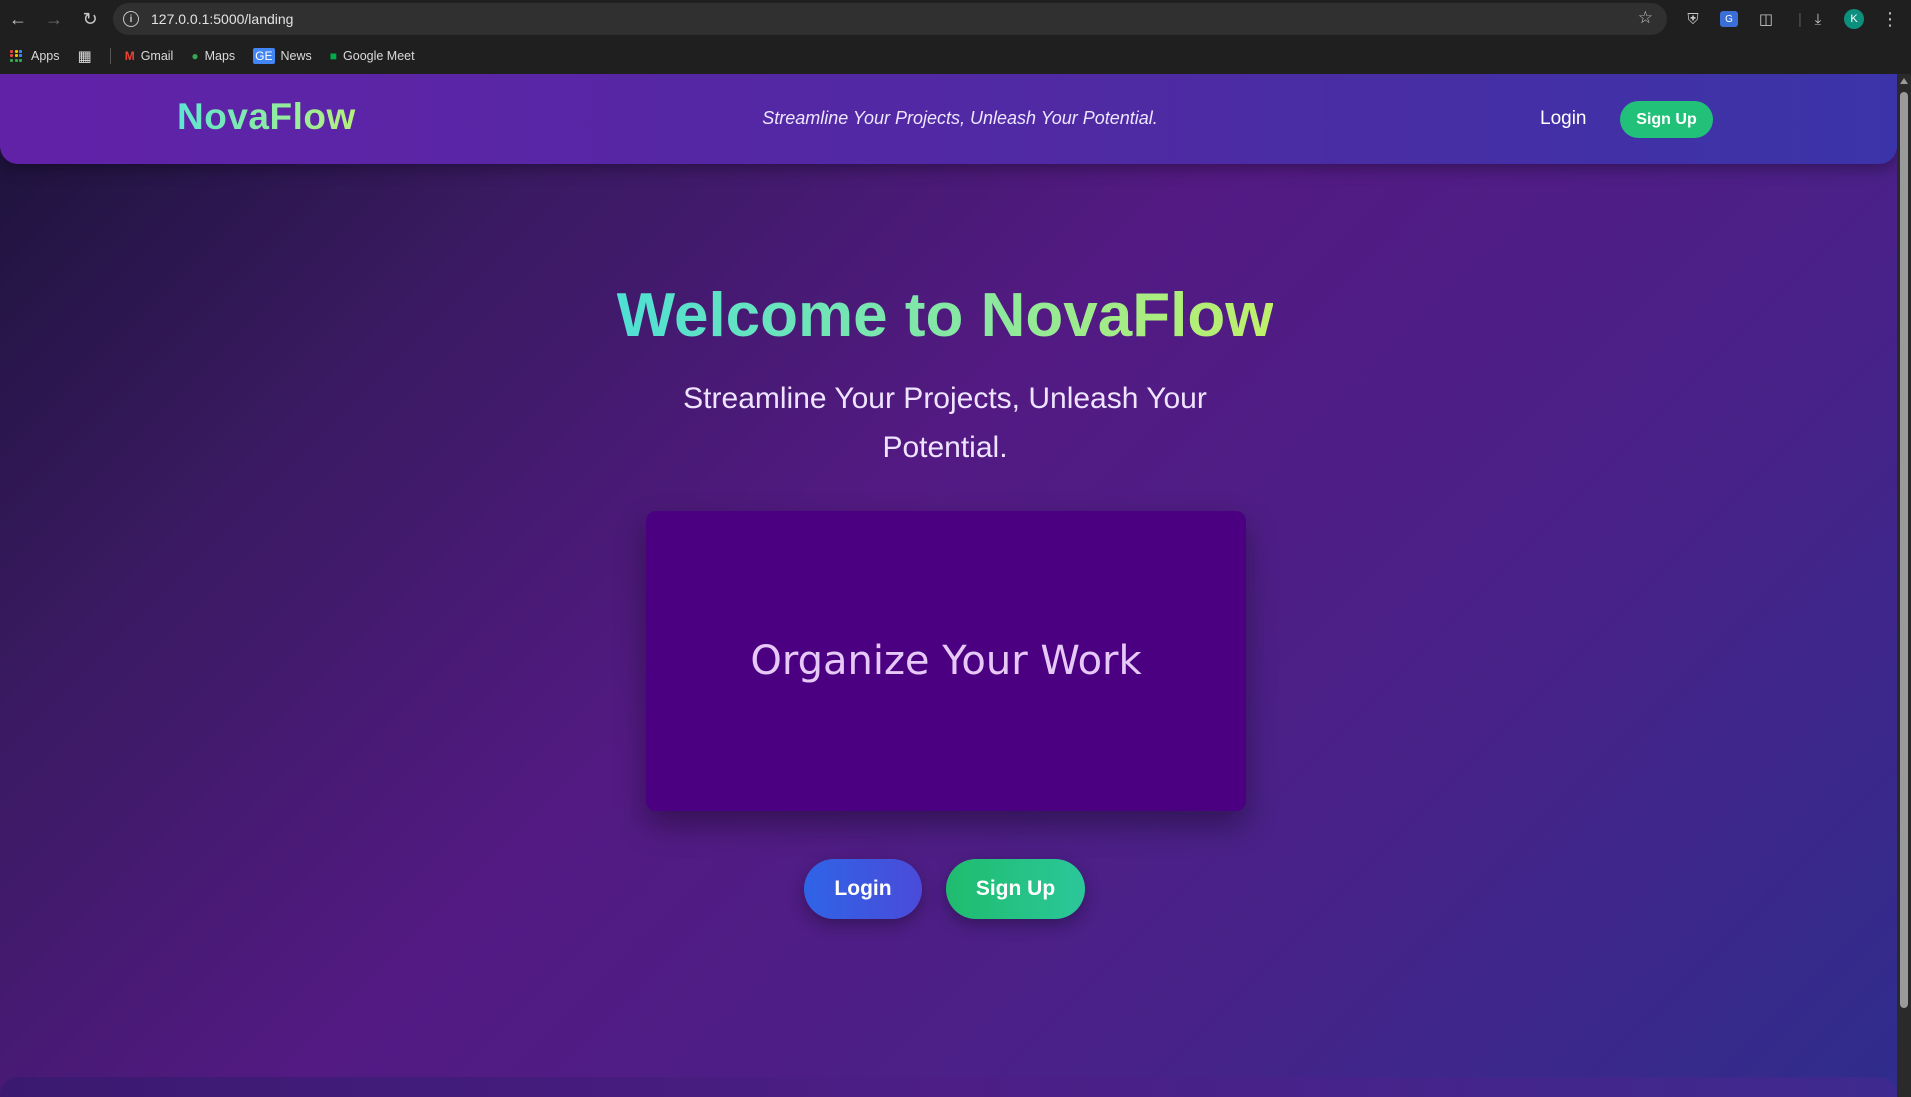 The image size is (1911, 1097). I want to click on bookmark-google-meet: ■ Google Meet, so click(372, 56).